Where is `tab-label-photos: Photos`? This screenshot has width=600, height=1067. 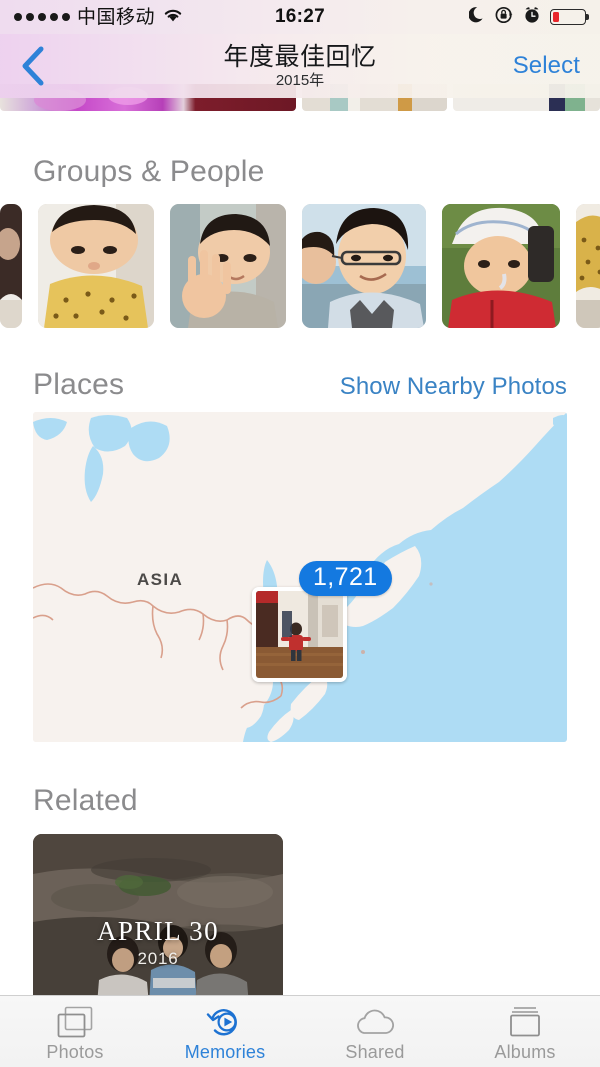 tab-label-photos: Photos is located at coordinates (75, 1051).